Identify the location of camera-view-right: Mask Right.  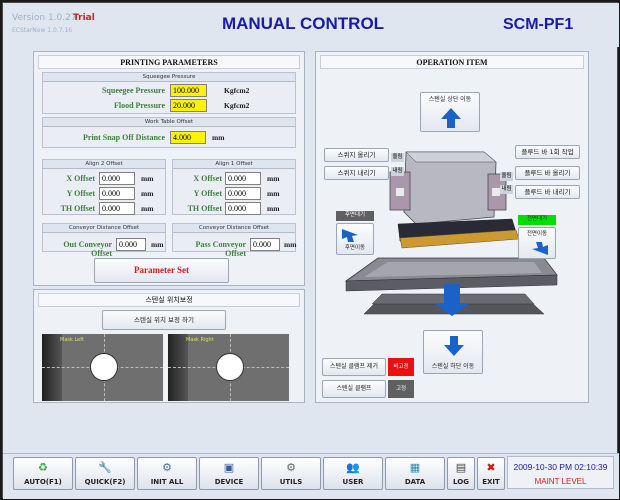
(228, 367).